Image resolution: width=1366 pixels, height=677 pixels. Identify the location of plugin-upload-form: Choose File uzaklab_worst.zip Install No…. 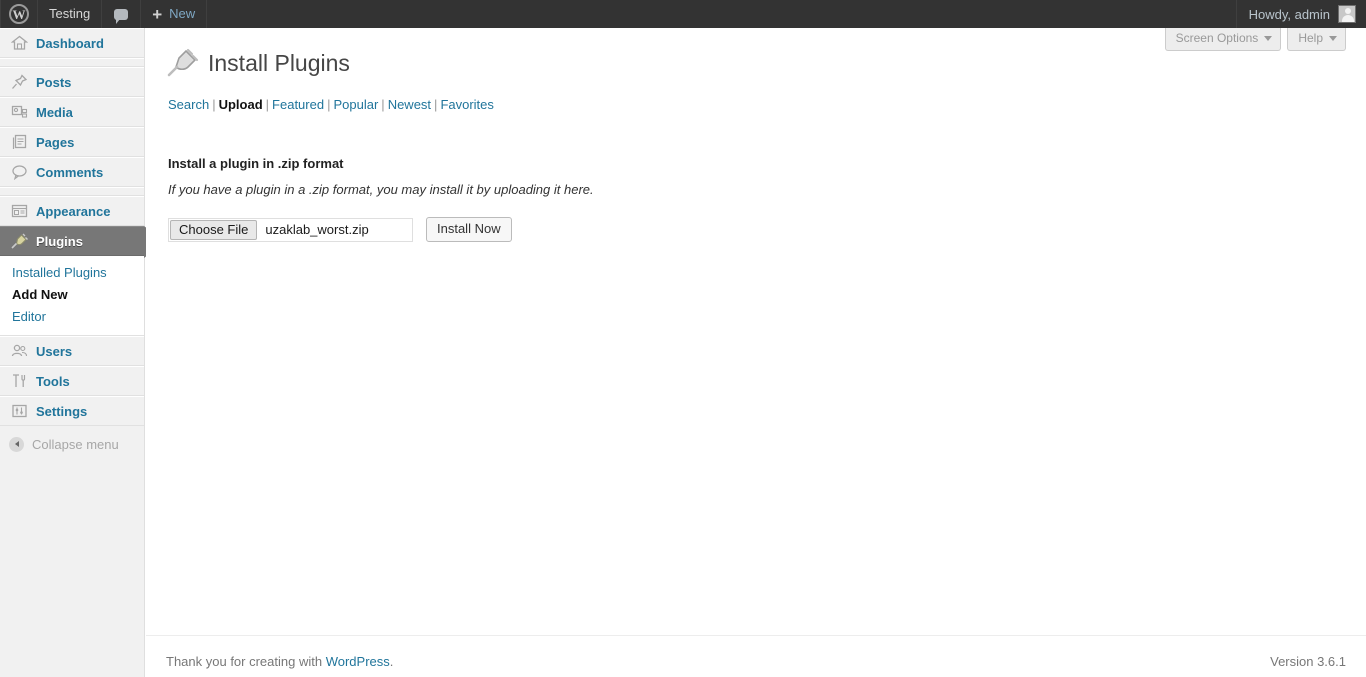
(757, 229).